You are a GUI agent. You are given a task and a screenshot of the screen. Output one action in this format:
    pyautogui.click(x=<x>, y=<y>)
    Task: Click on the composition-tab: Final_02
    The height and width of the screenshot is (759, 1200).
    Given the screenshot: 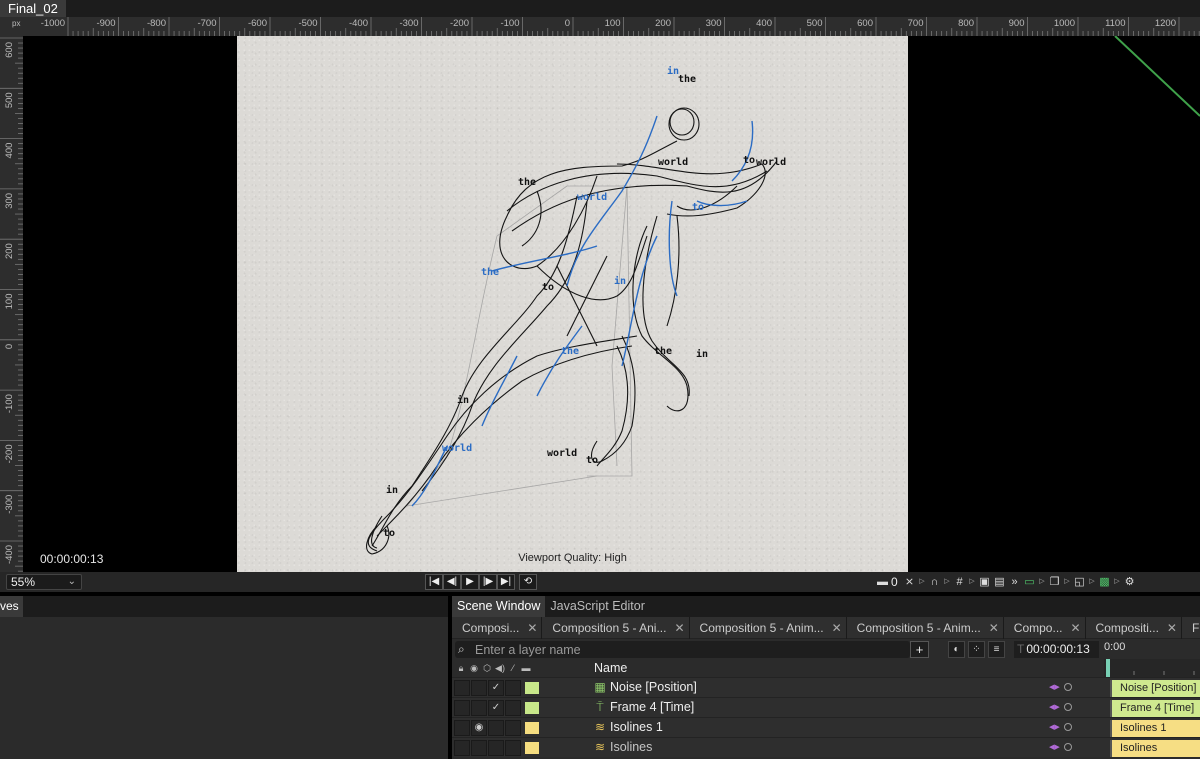 What is the action you would take?
    pyautogui.click(x=33, y=8)
    